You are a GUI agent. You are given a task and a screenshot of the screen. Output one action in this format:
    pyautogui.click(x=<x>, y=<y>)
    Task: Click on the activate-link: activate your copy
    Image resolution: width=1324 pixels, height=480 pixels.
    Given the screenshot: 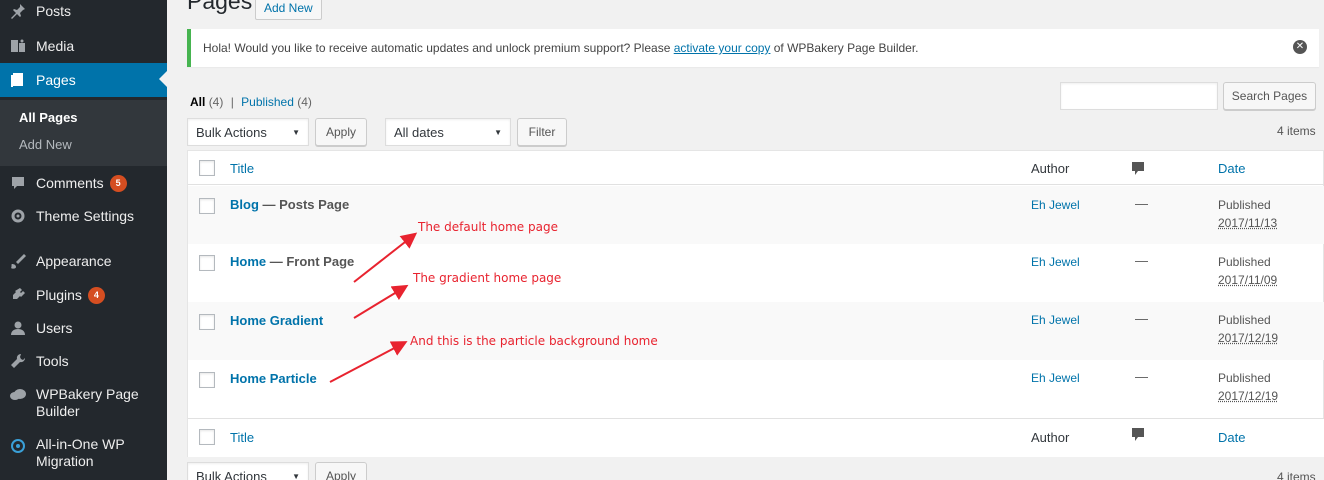 What is the action you would take?
    pyautogui.click(x=722, y=48)
    